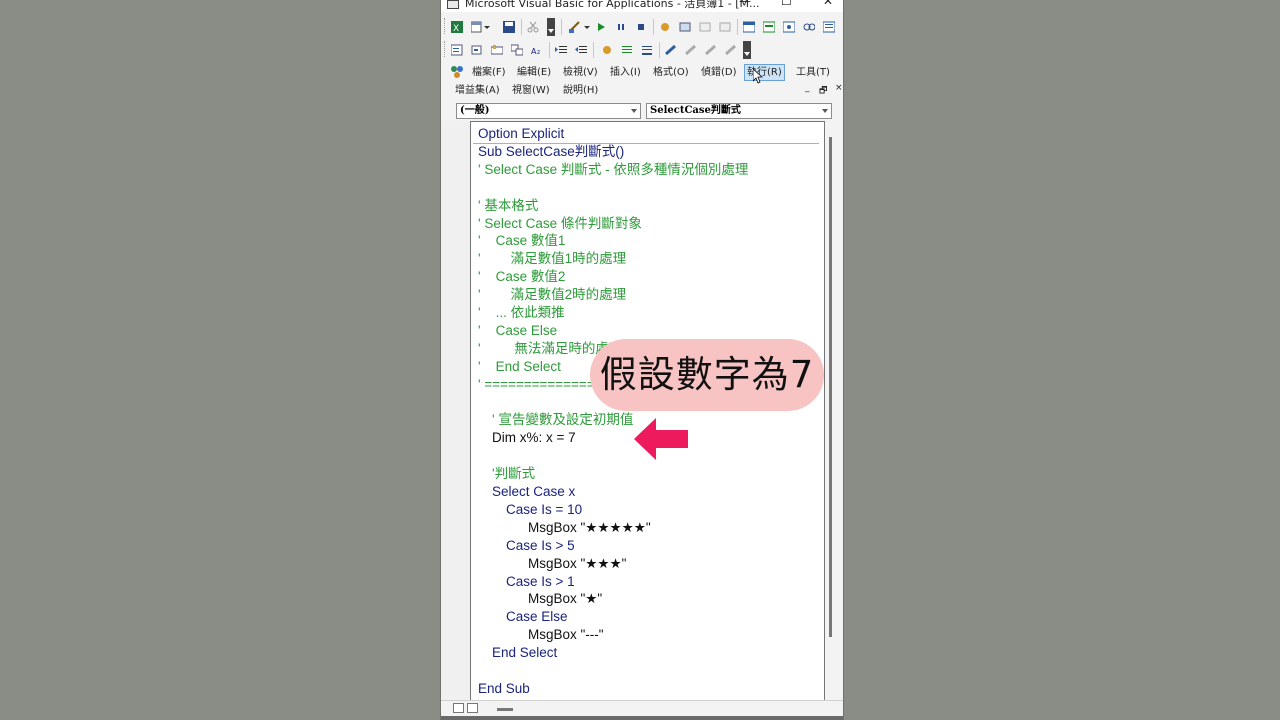 This screenshot has height=720, width=1280. I want to click on step-over-icon, so click(705, 27).